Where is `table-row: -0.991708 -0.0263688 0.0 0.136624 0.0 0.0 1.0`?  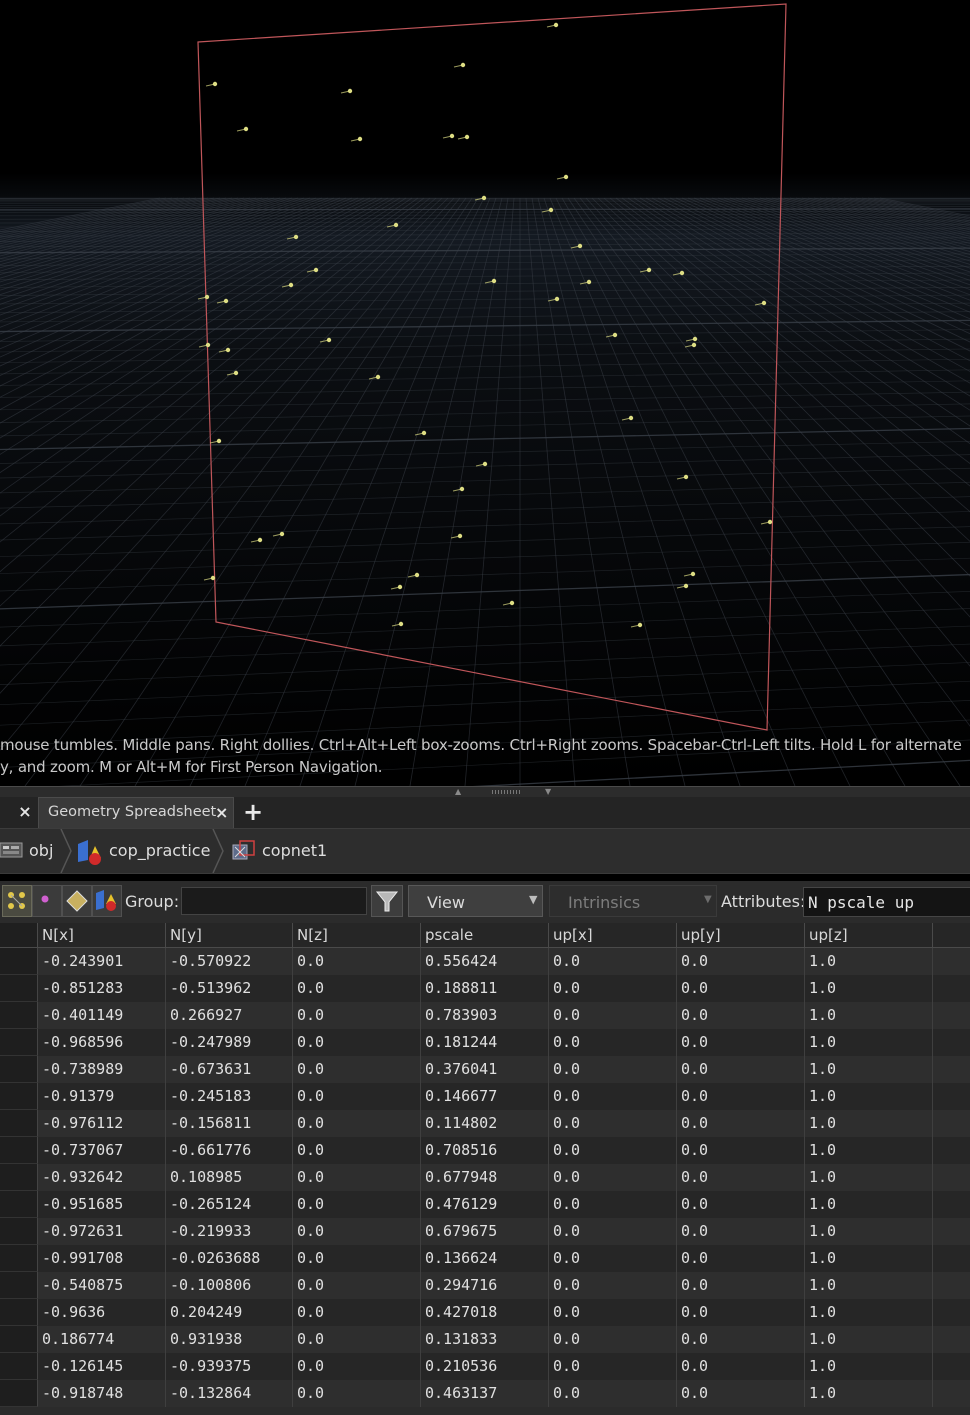
table-row: -0.991708 -0.0263688 0.0 0.136624 0.0 0.0 1.0 is located at coordinates (485, 1258).